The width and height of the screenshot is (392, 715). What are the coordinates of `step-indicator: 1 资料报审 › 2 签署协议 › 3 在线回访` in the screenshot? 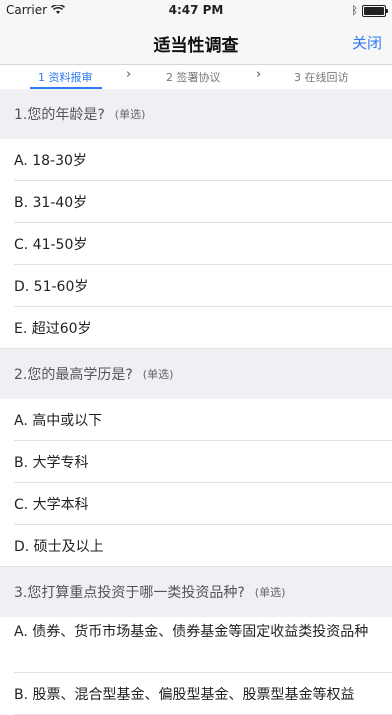 It's located at (196, 77).